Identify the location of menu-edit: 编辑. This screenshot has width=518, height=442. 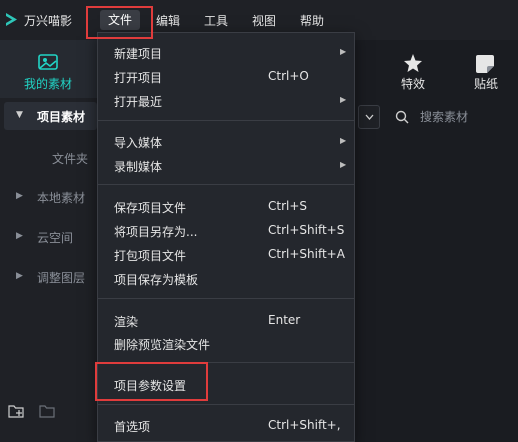
(168, 20).